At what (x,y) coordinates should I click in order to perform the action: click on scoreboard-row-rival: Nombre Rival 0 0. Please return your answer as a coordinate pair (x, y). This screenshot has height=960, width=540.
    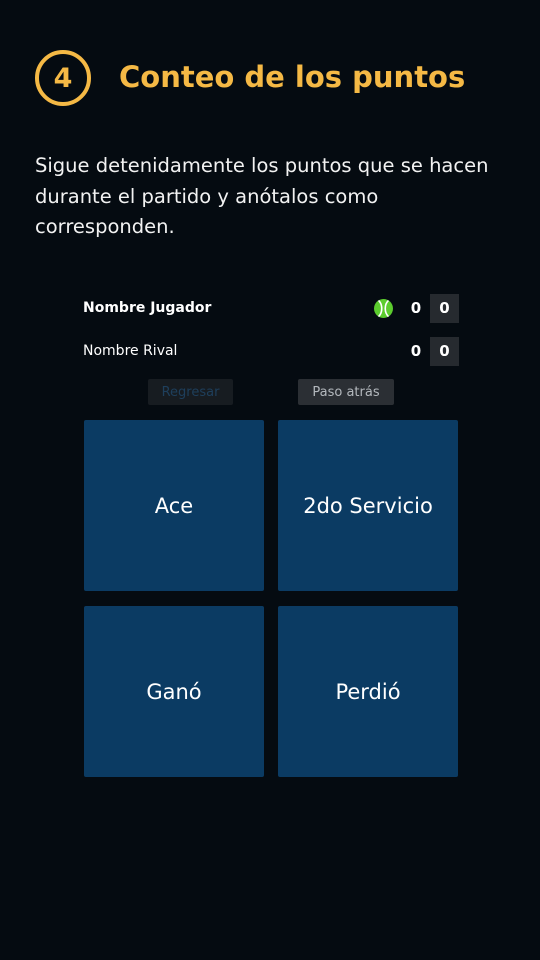
    Looking at the image, I should click on (271, 351).